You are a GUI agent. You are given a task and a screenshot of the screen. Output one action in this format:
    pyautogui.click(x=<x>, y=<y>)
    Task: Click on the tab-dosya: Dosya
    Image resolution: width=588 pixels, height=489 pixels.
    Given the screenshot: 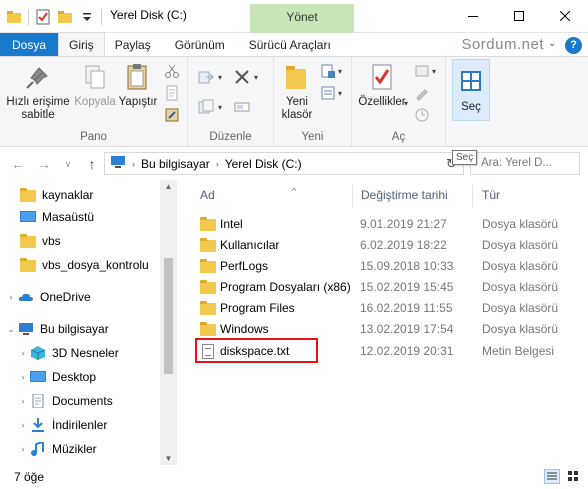 What is the action you would take?
    pyautogui.click(x=29, y=44)
    